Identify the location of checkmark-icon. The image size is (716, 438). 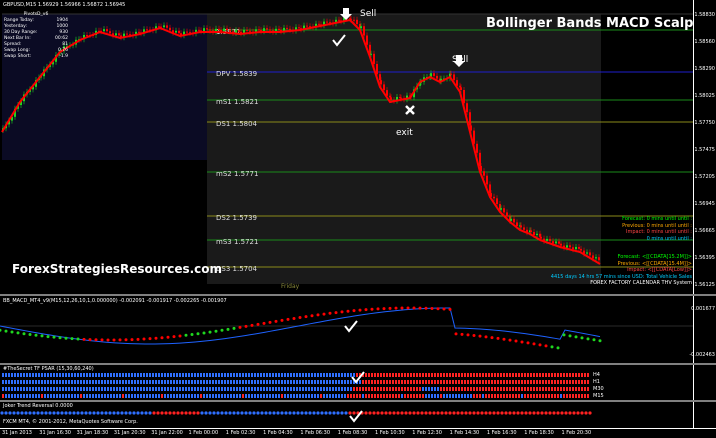
(356, 416).